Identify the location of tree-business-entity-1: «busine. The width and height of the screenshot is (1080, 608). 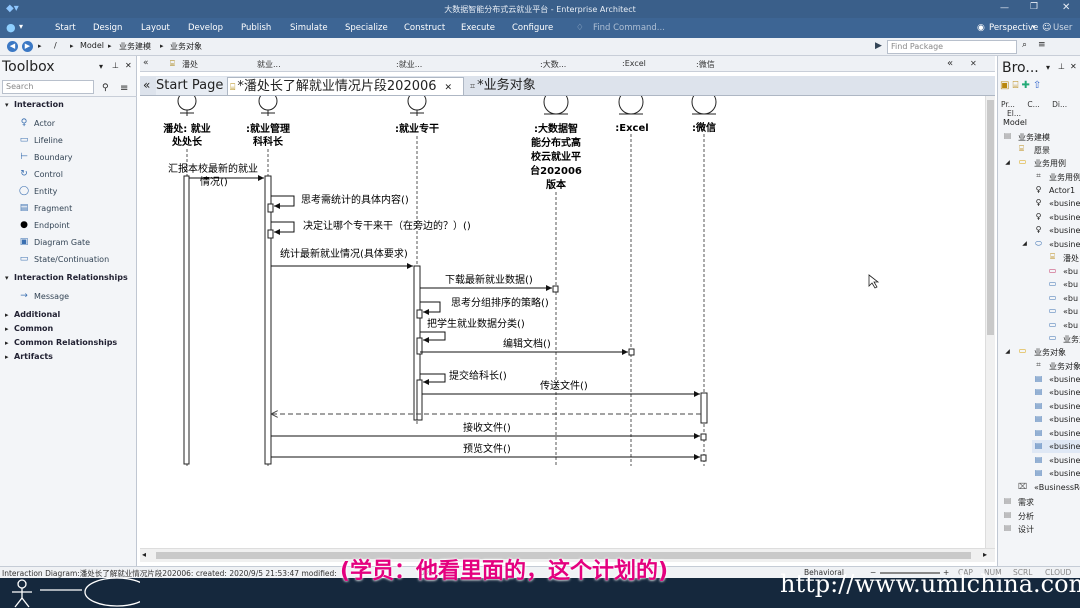
(1064, 379).